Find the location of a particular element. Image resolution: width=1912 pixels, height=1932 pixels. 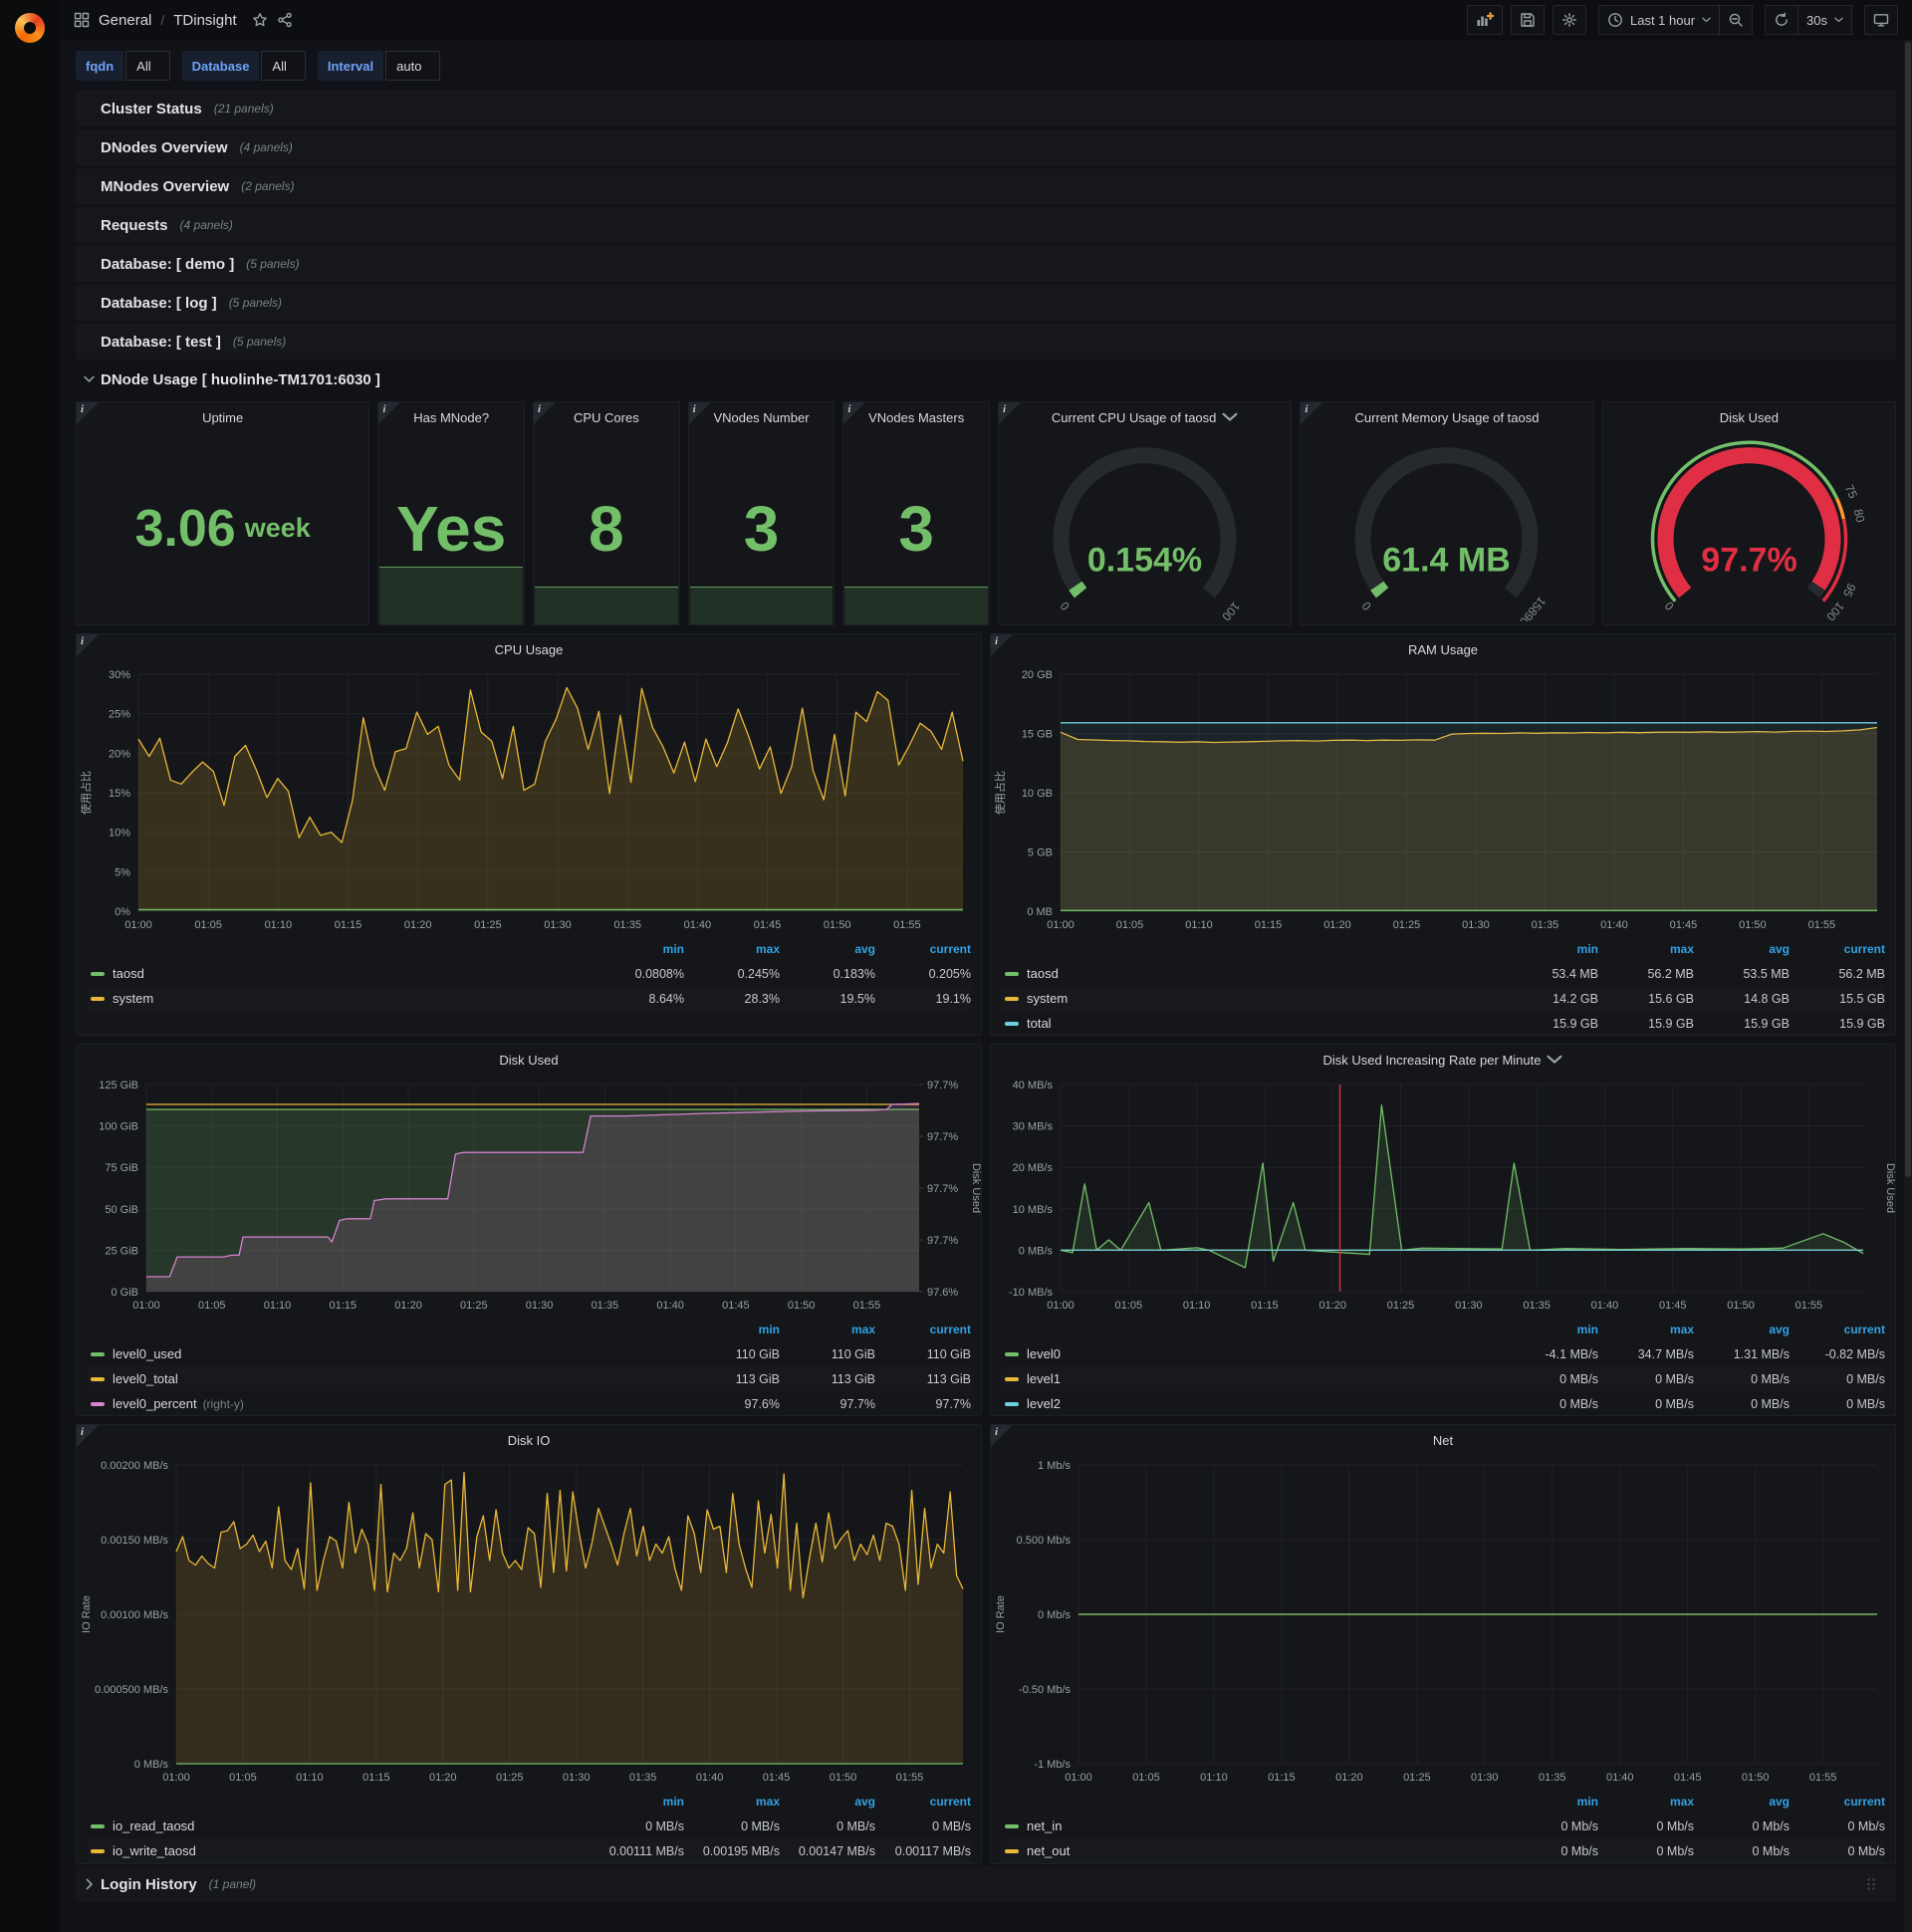

dashboard-row: Requests (4 panels) is located at coordinates (986, 225).